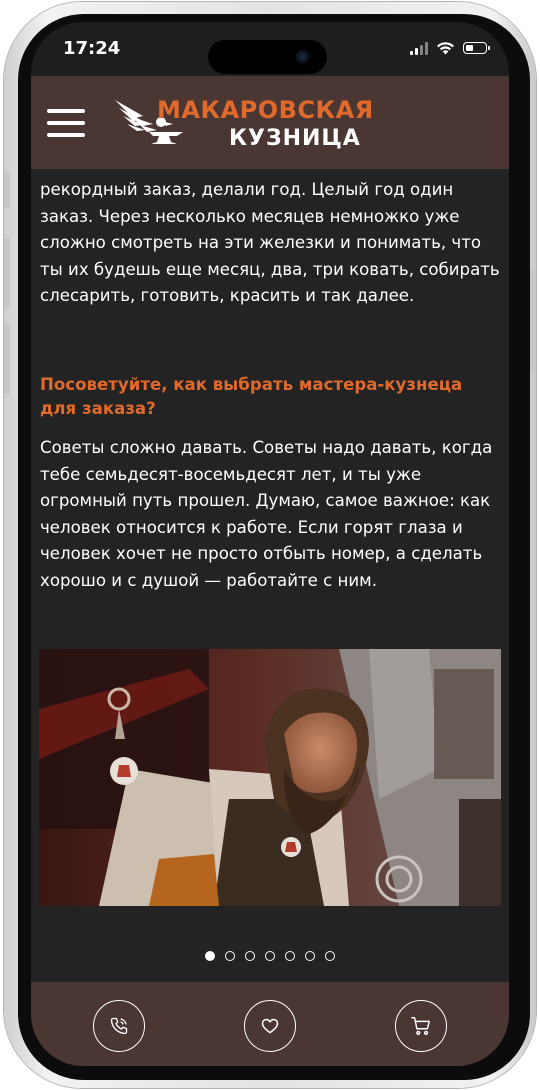 This screenshot has height=1090, width=540. What do you see at coordinates (66, 123) in the screenshot?
I see `hamburger-menu-icon` at bounding box center [66, 123].